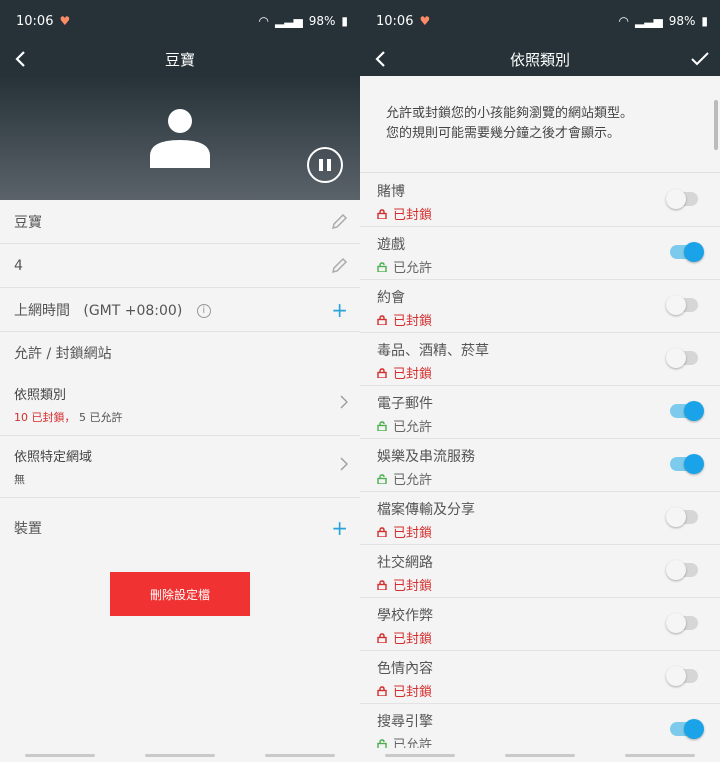  I want to click on category-row: 檔案傳輸及分享 已封鎖, so click(540, 518).